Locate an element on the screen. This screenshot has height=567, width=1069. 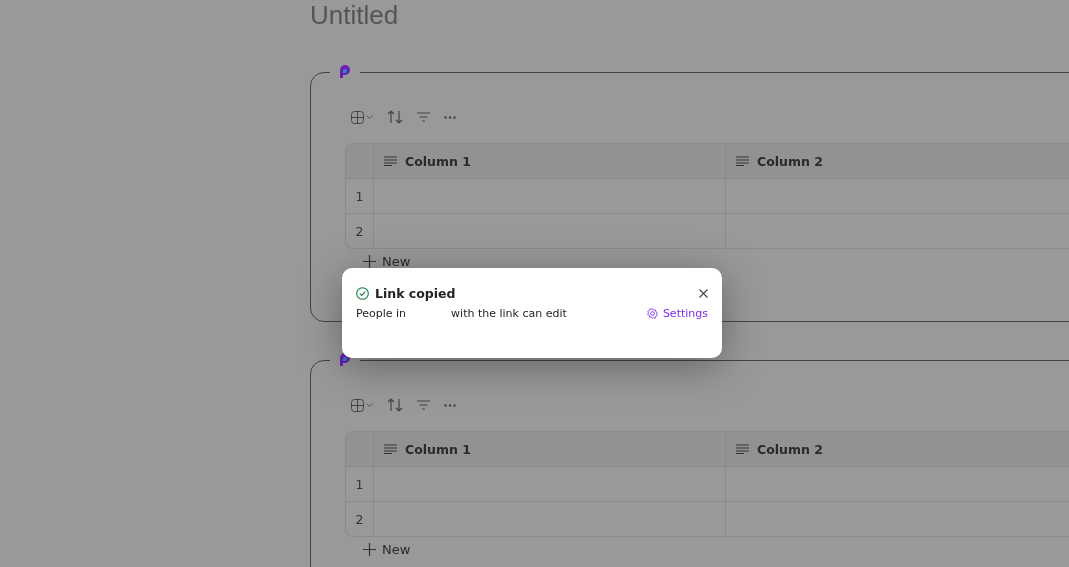
toast-message: People in is located at coordinates (381, 313).